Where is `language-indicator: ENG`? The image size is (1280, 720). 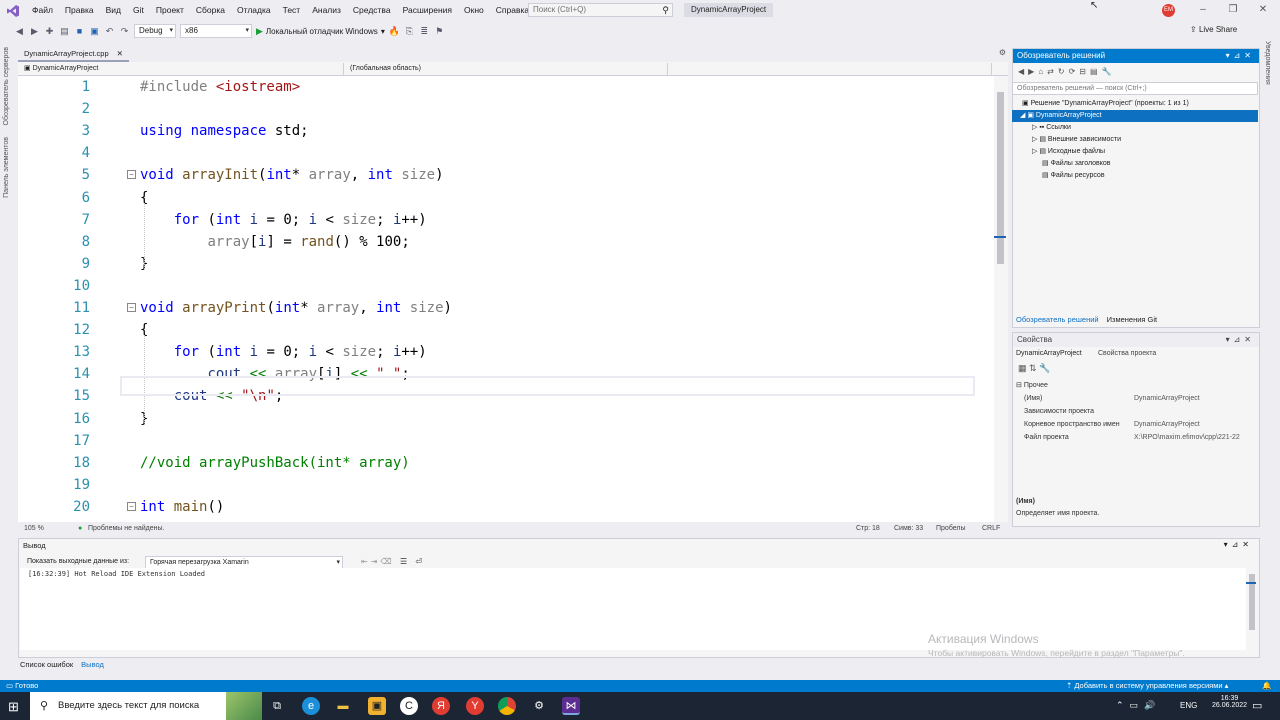 language-indicator: ENG is located at coordinates (1188, 705).